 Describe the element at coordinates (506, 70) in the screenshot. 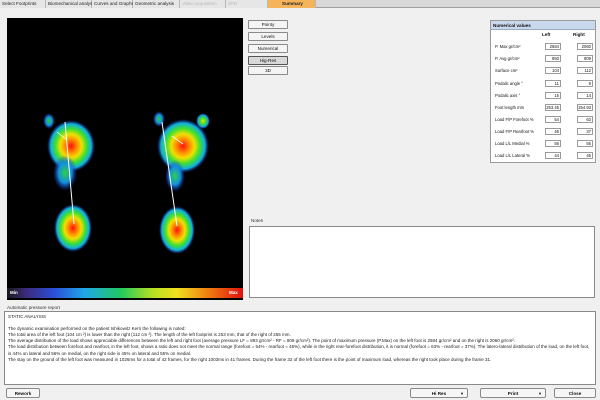

I see `row-label: Surface cm²` at that location.